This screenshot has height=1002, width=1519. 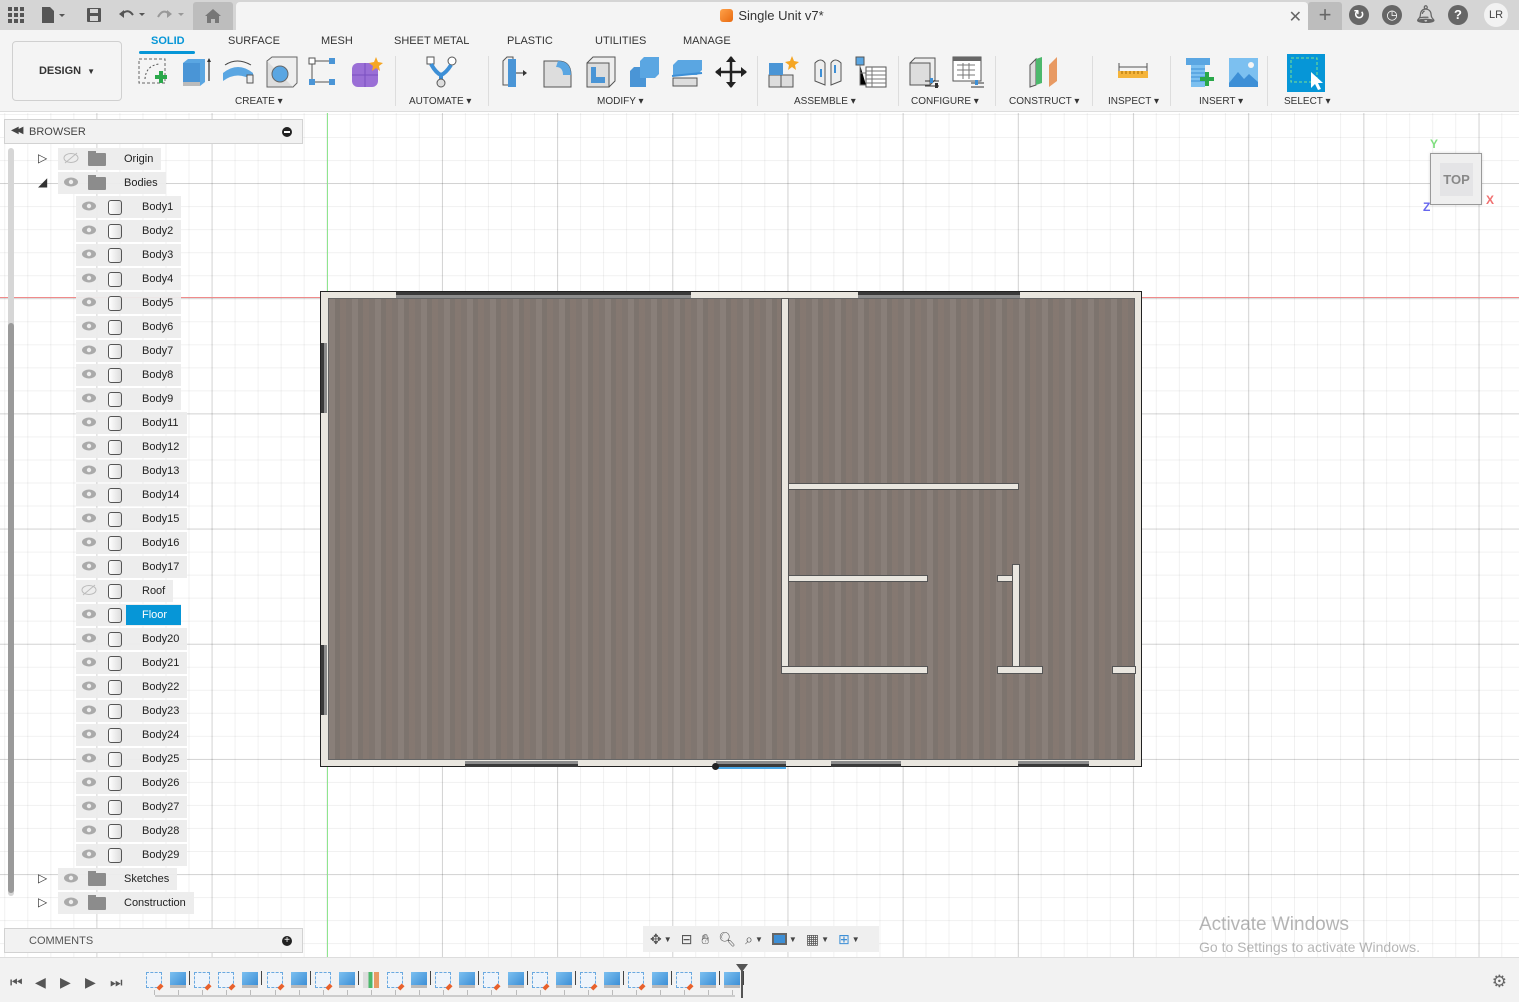 What do you see at coordinates (42, 182) in the screenshot?
I see `collapse-arrow-icon: ◢` at bounding box center [42, 182].